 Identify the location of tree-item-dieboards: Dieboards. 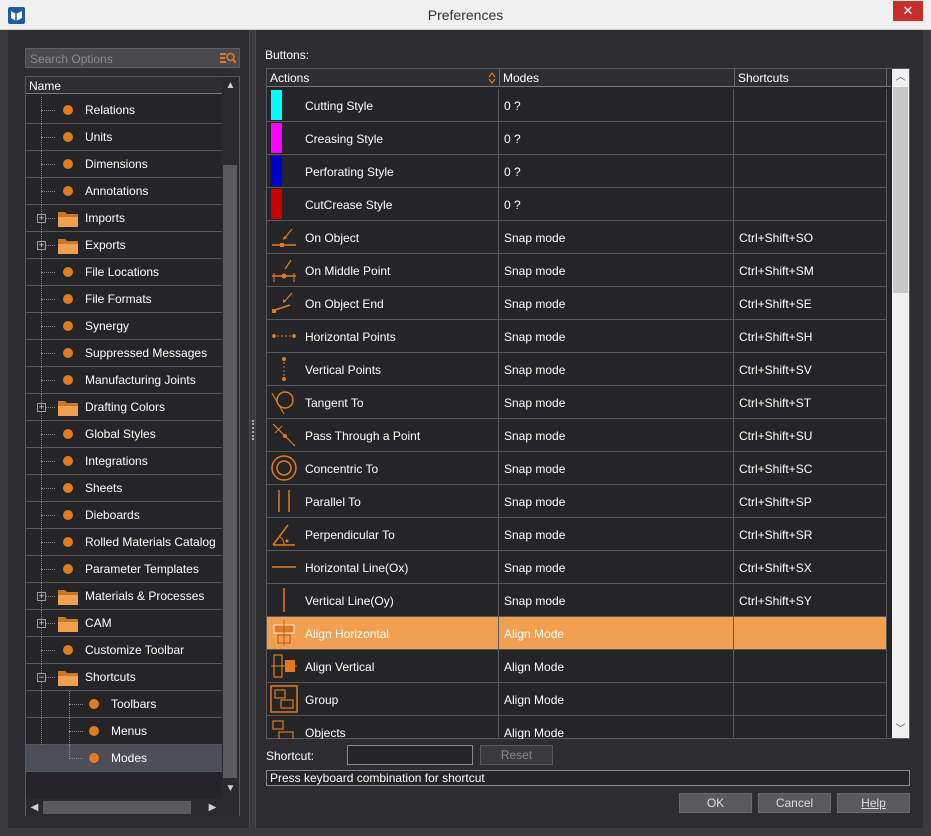
(124, 515).